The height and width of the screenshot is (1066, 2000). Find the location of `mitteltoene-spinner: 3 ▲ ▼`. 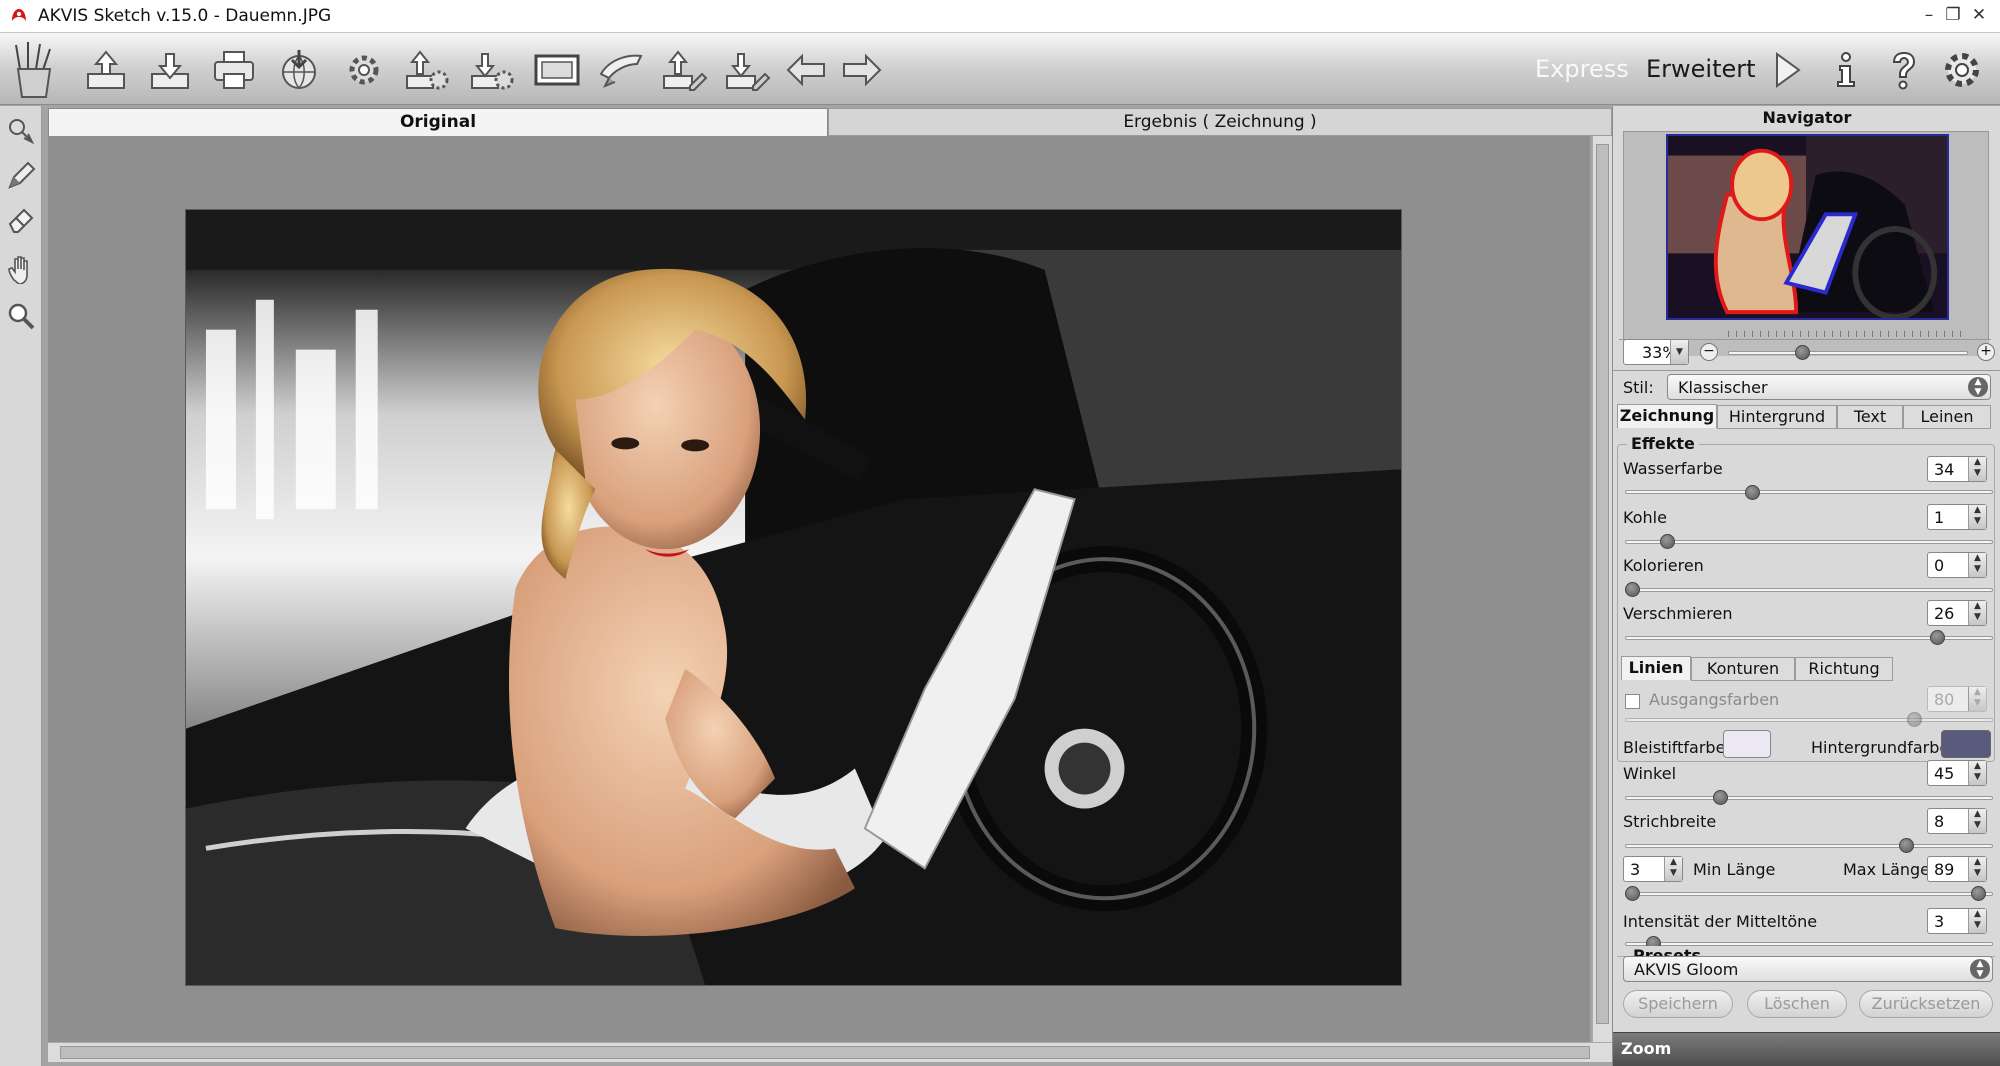

mitteltoene-spinner: 3 ▲ ▼ is located at coordinates (1957, 921).